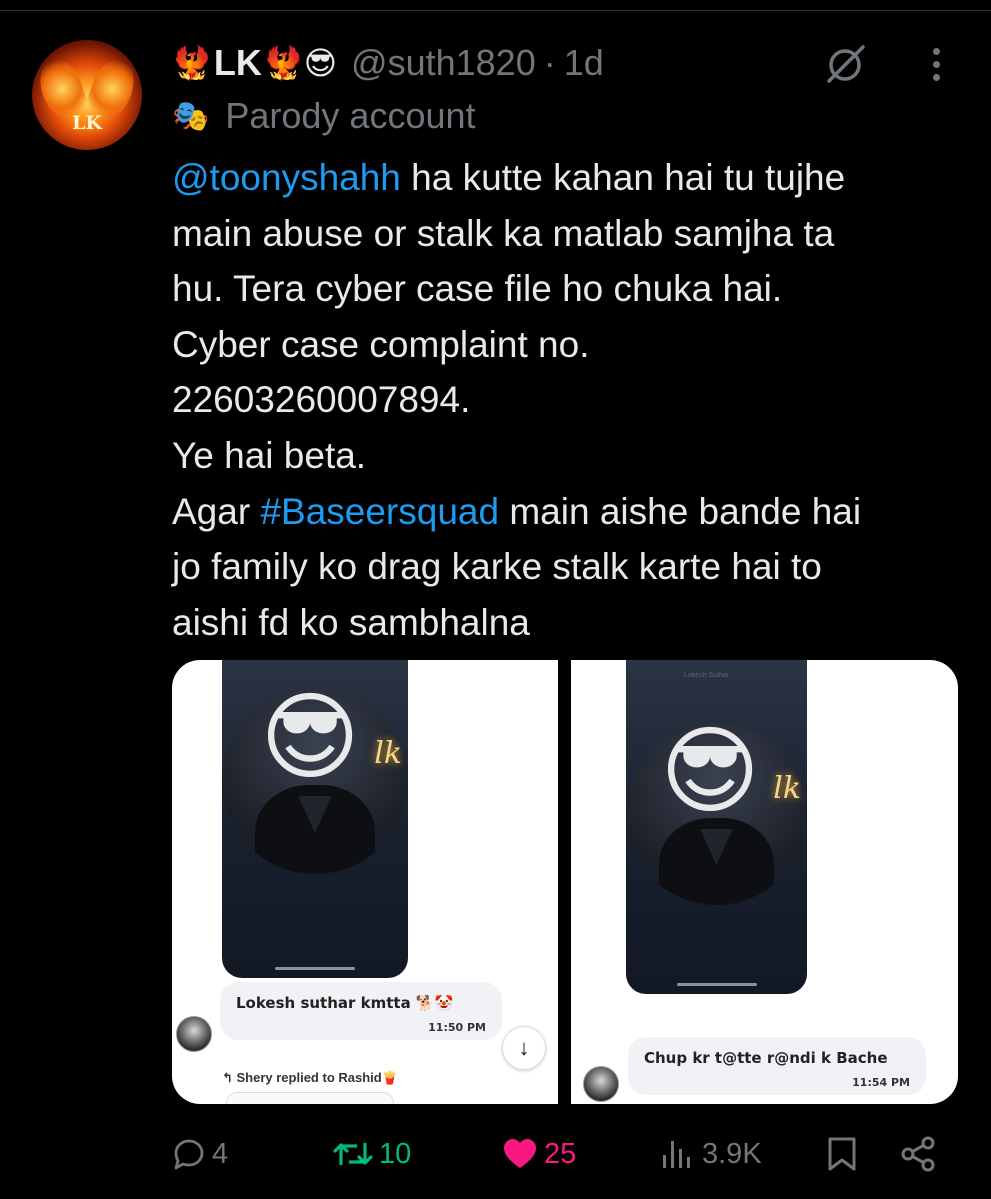  Describe the element at coordinates (353, 1154) in the screenshot. I see `repost-icon` at that location.